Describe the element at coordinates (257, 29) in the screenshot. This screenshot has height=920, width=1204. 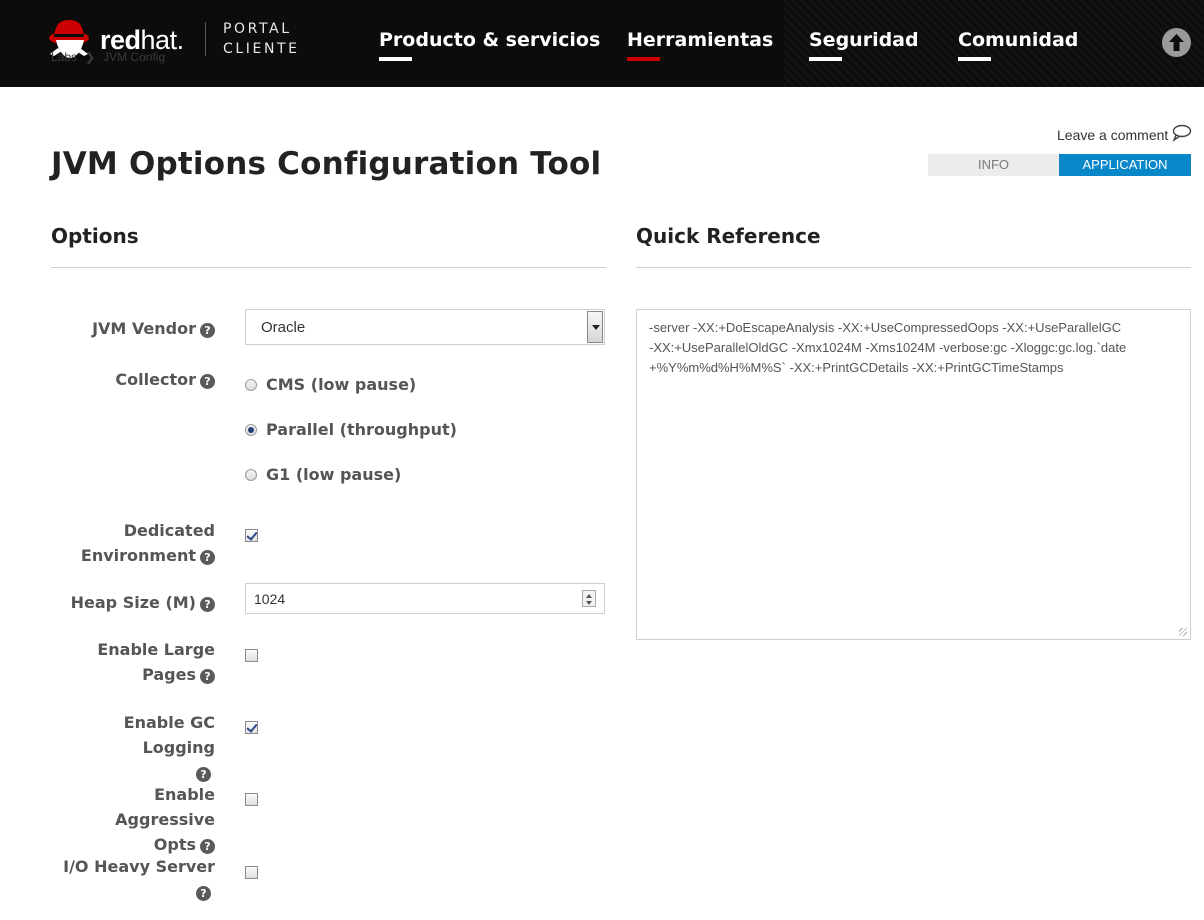
I see `portal-line-1: PORTAL` at that location.